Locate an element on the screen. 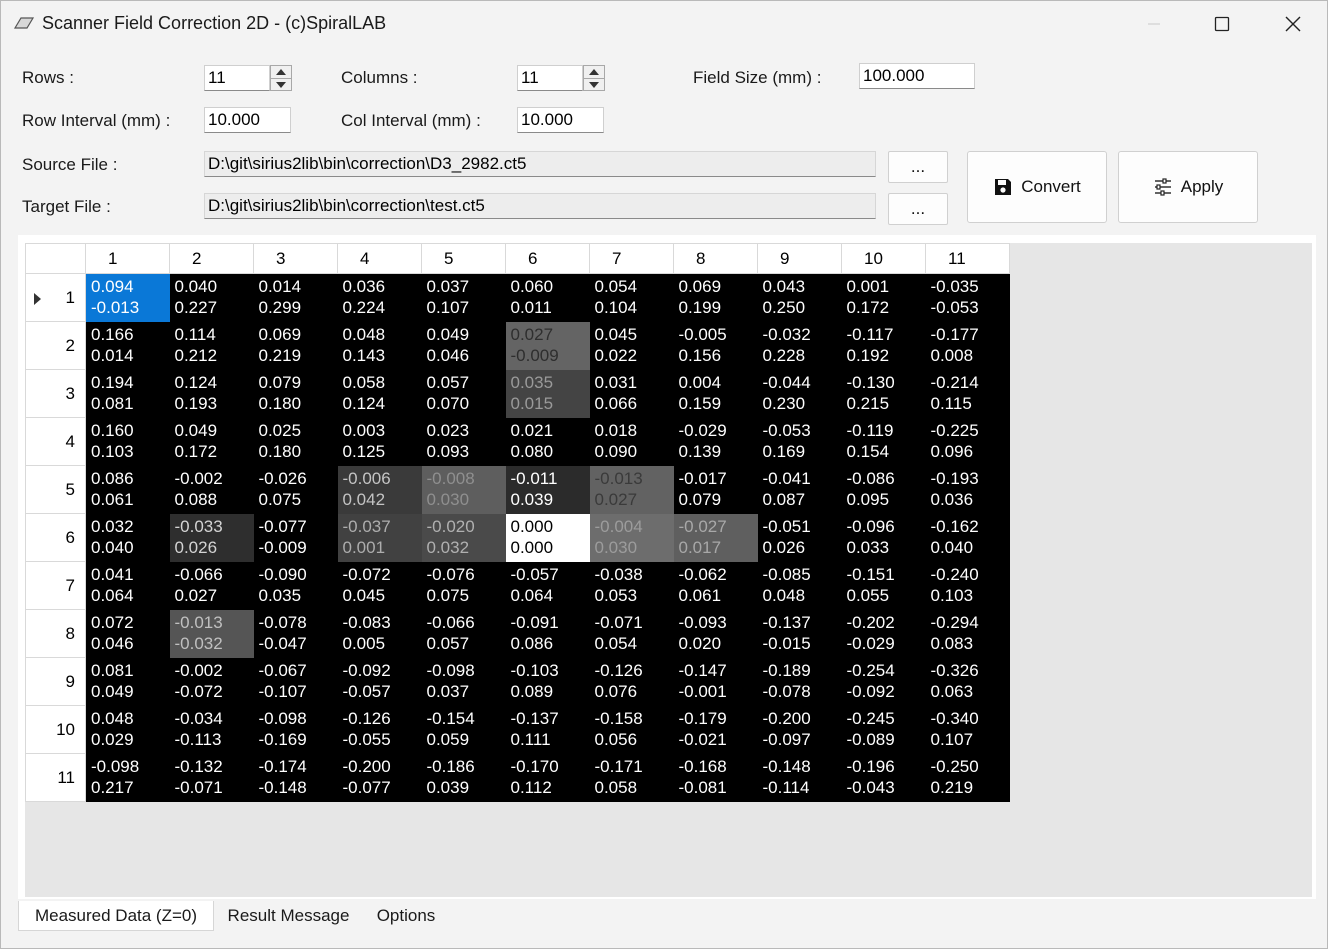  row-header: 1 is located at coordinates (55, 297).